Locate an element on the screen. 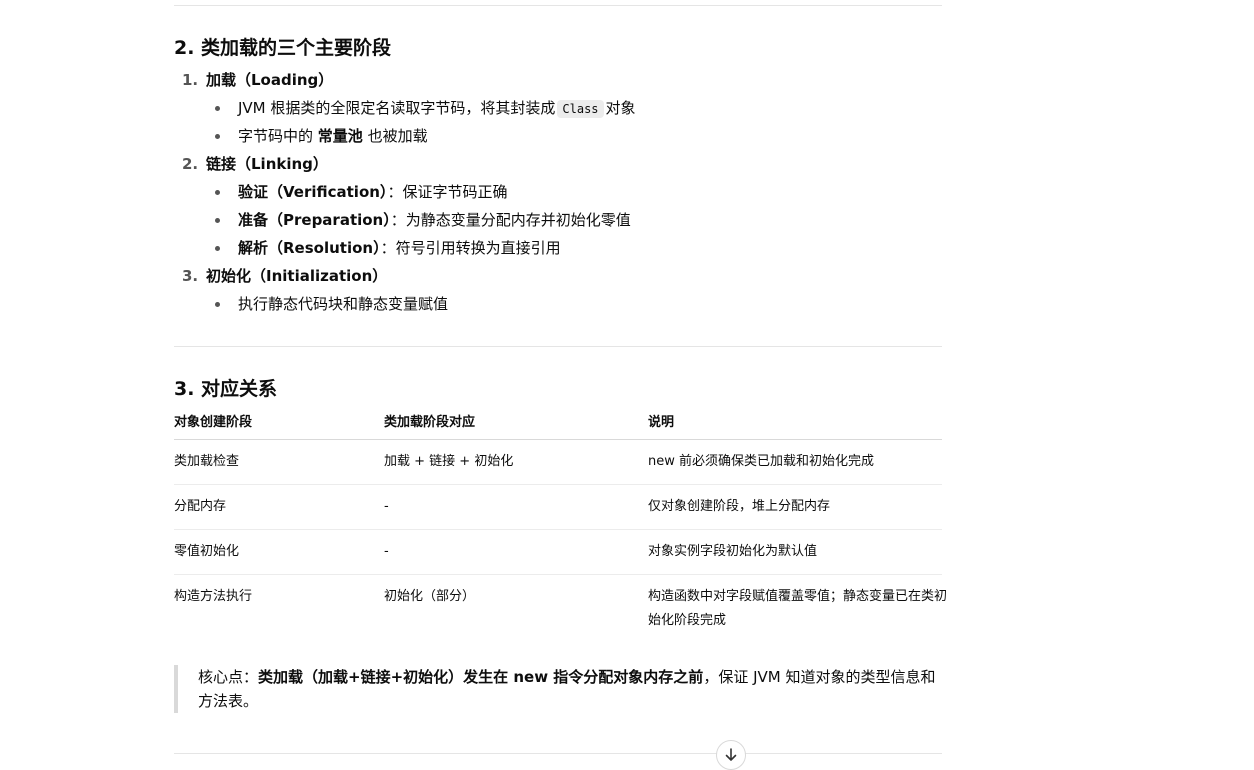 Image resolution: width=1254 pixels, height=770 pixels. table-cell: 构造函数中对字段赋值覆盖零值；静态变量已在类初始化阶段完成 is located at coordinates (798, 608).